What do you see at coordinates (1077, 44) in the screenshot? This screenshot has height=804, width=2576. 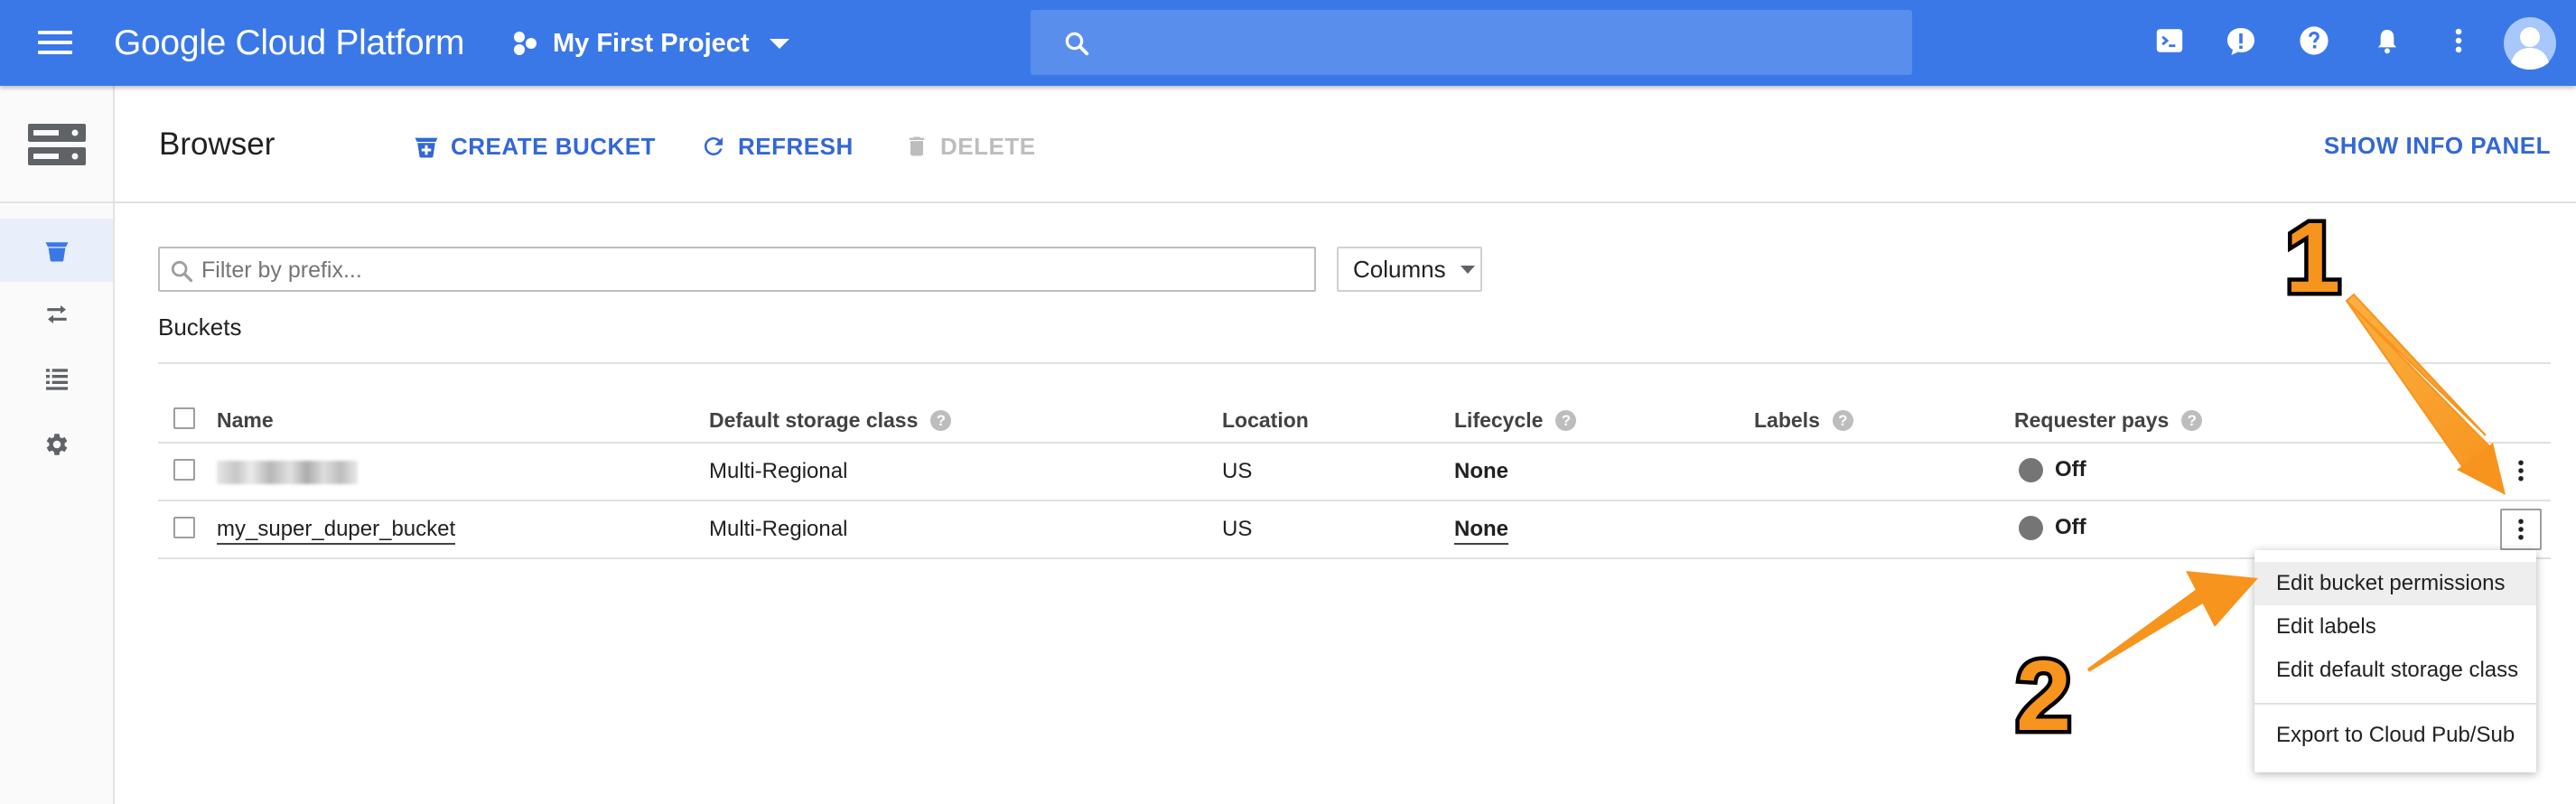 I see `search-icon` at bounding box center [1077, 44].